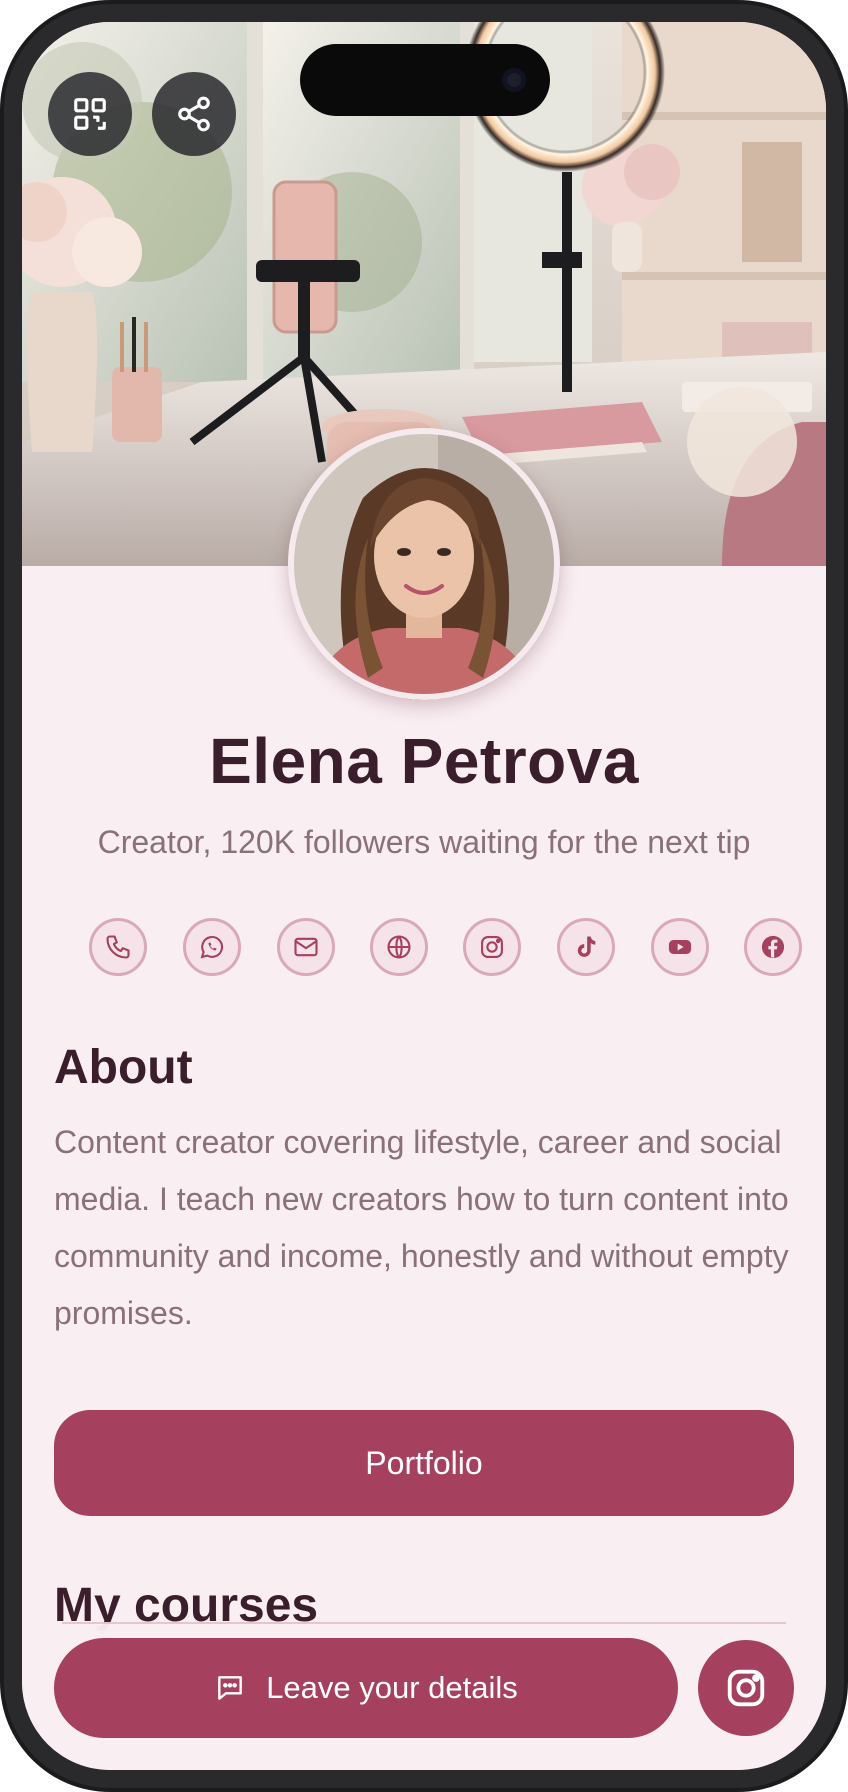 Image resolution: width=848 pixels, height=1792 pixels. I want to click on leave-details-button: Leave your details, so click(366, 1688).